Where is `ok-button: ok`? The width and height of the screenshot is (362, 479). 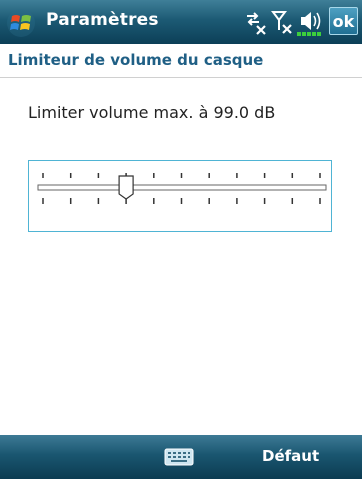
ok-button: ok is located at coordinates (343, 21).